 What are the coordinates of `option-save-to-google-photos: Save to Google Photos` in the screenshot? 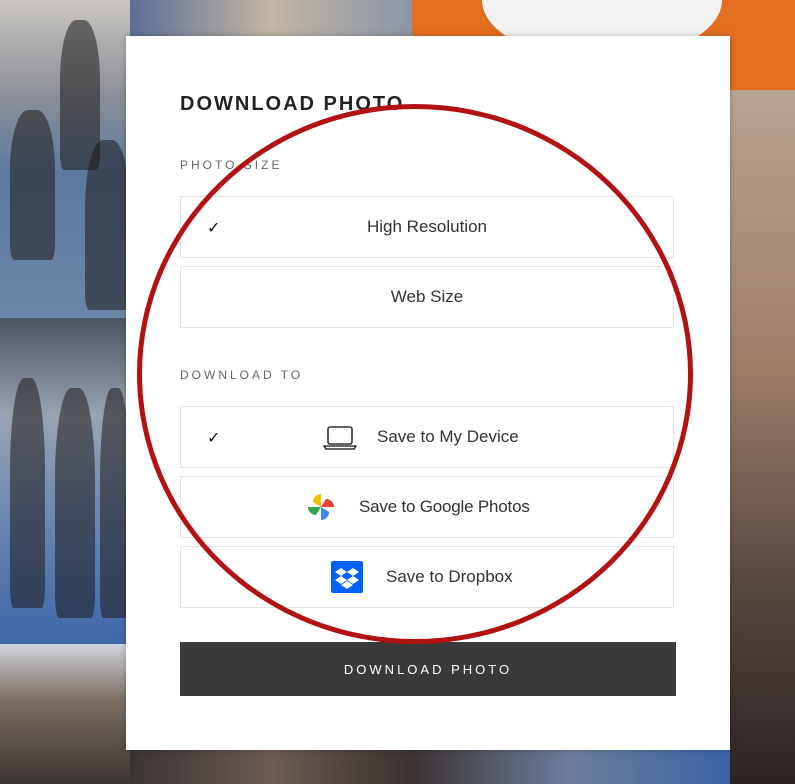 It's located at (427, 507).